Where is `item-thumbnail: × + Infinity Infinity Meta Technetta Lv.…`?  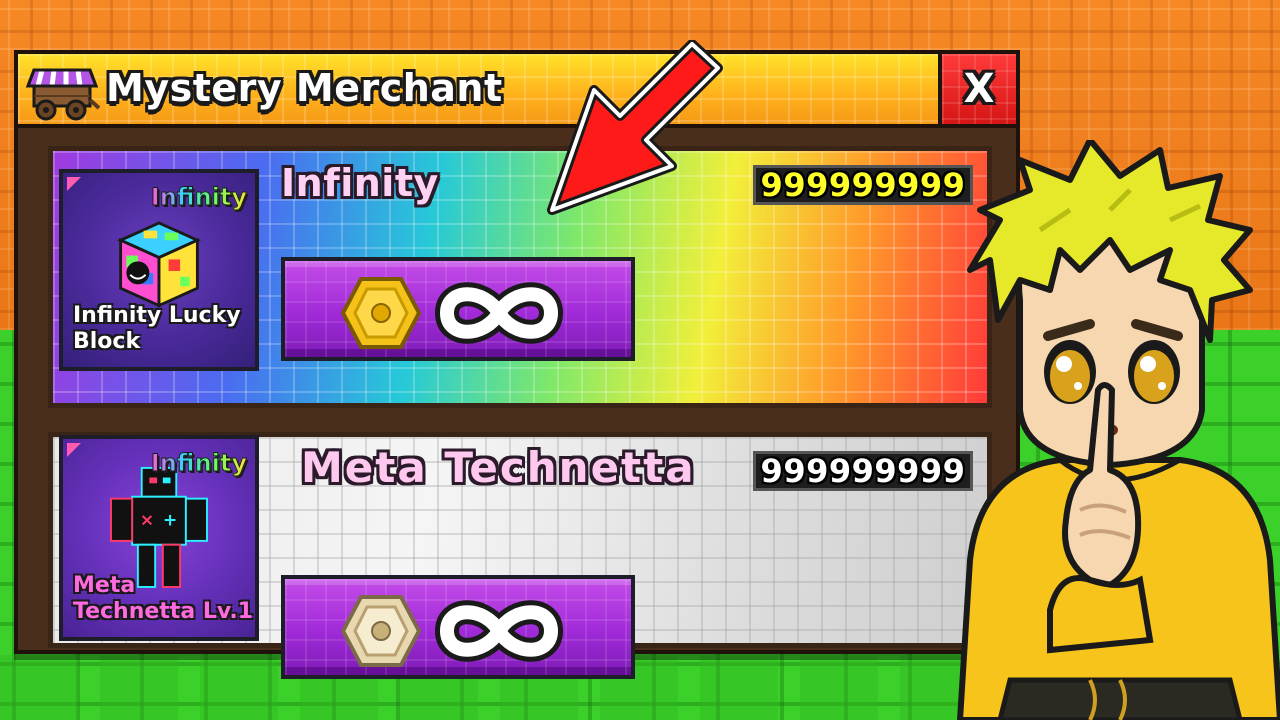
item-thumbnail: × + Infinity Infinity Meta Technetta Lv.… is located at coordinates (159, 538).